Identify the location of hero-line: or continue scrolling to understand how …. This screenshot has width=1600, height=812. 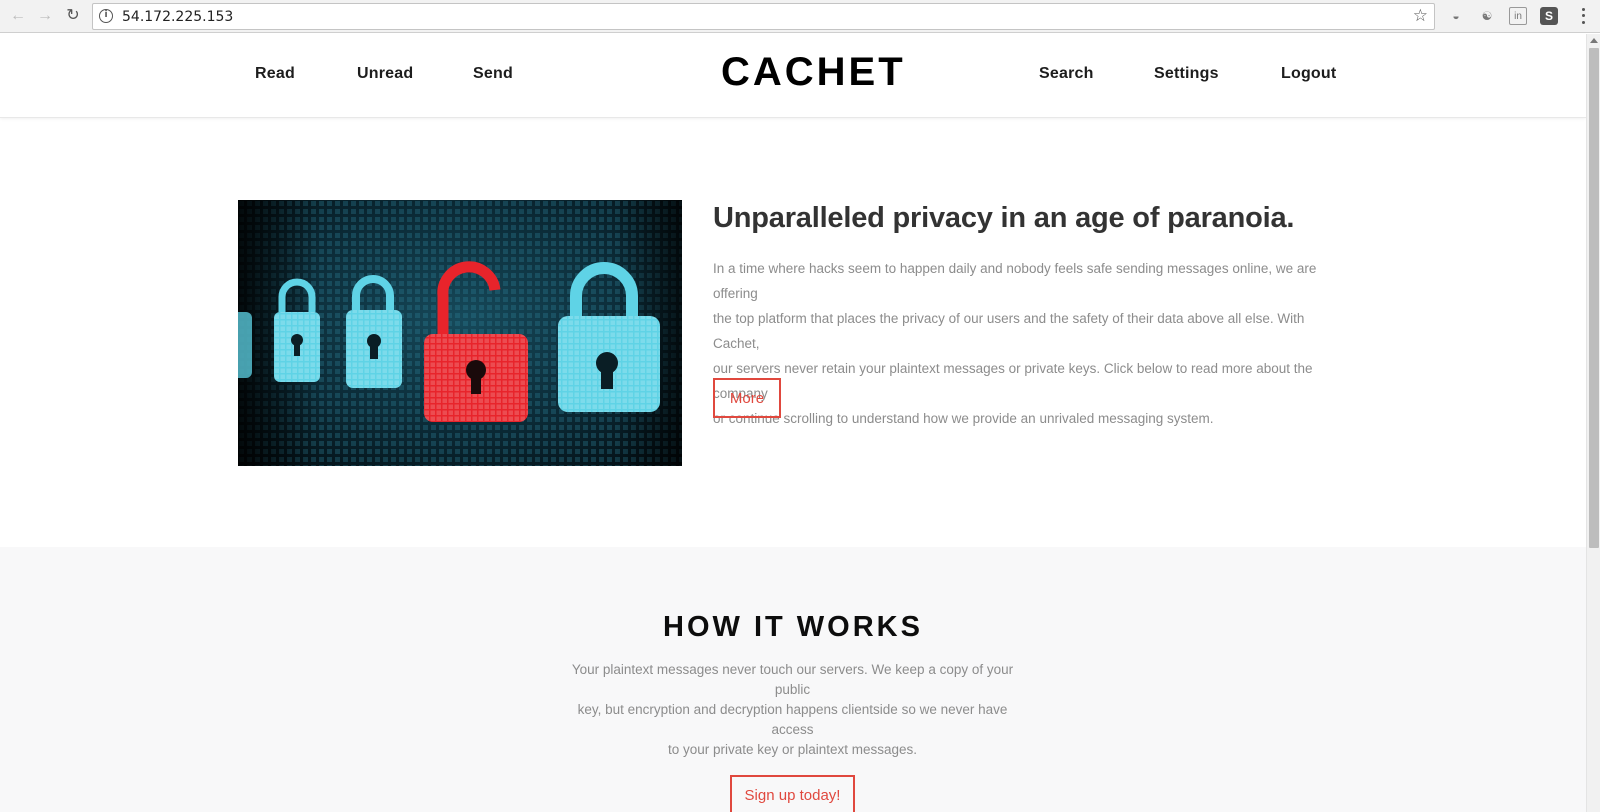
(963, 418).